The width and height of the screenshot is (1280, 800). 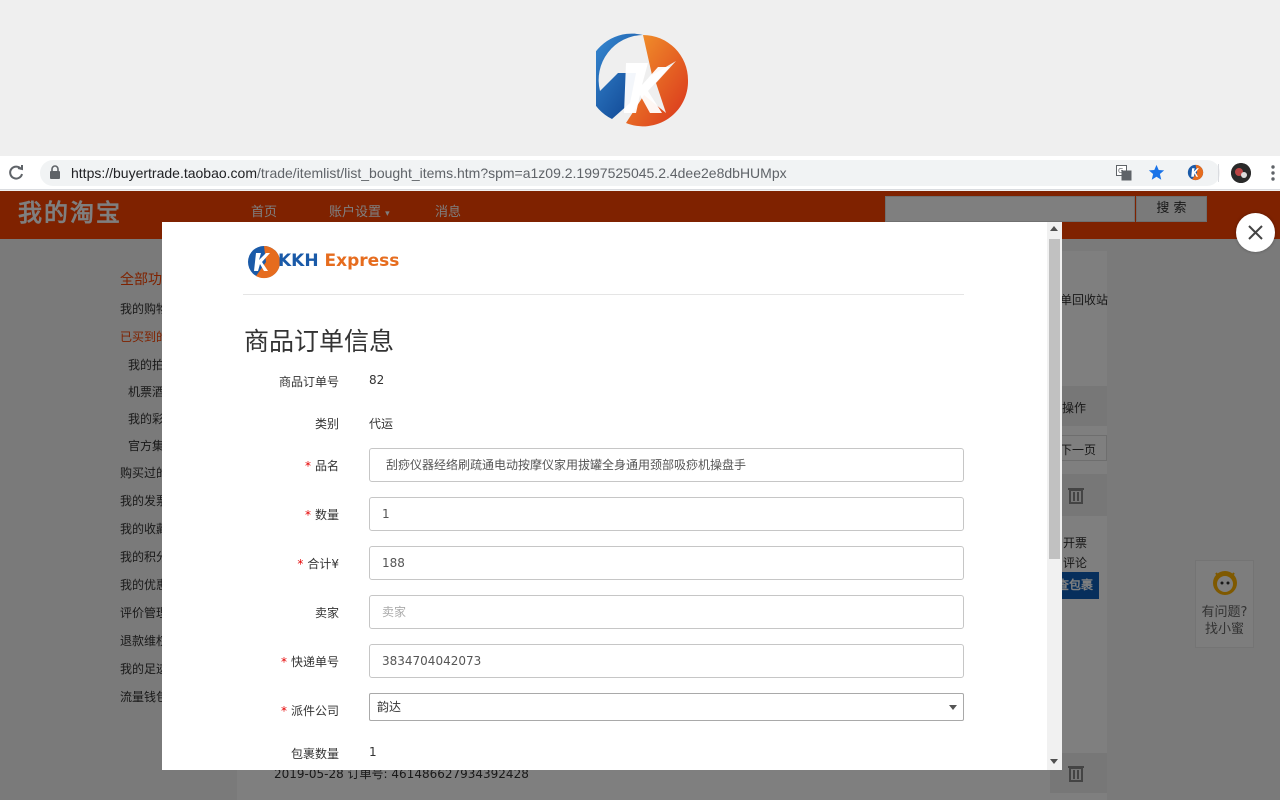 I want to click on product-name-input: 刮痧仪器经络刷疏通电动按摩仪家用拔罐全身通用颈部吸痧机操盘手, so click(x=666, y=465).